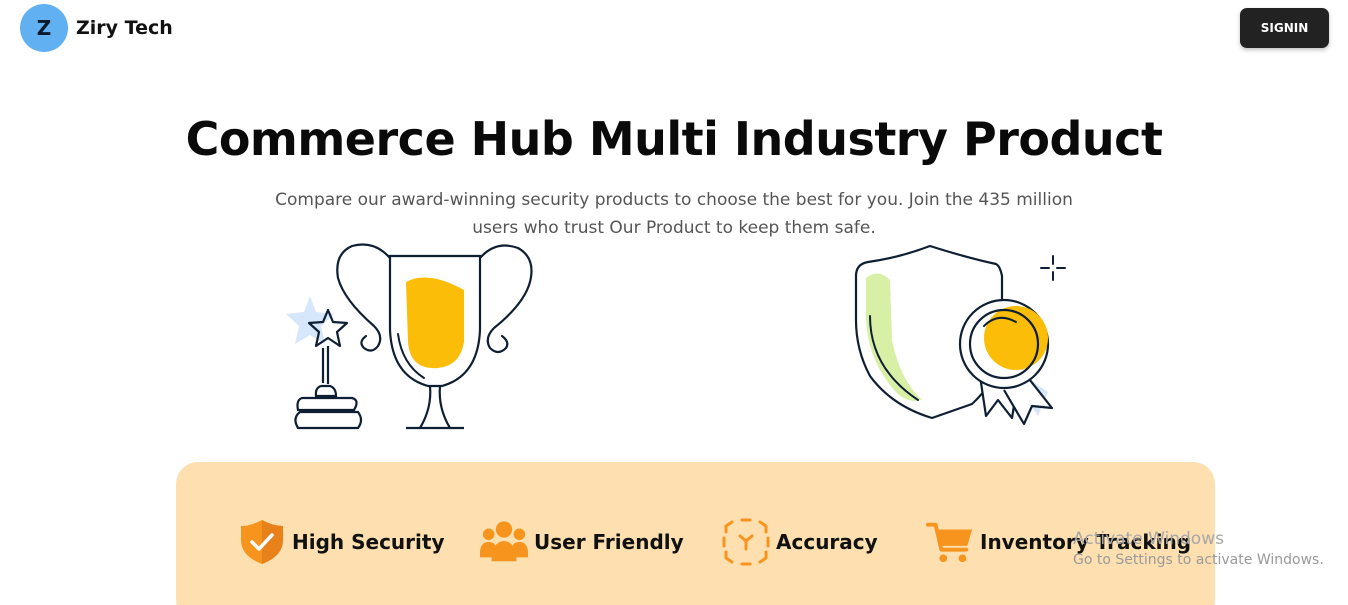 Image resolution: width=1348 pixels, height=605 pixels. What do you see at coordinates (124, 28) in the screenshot?
I see `brand-name: Ziry Tech` at bounding box center [124, 28].